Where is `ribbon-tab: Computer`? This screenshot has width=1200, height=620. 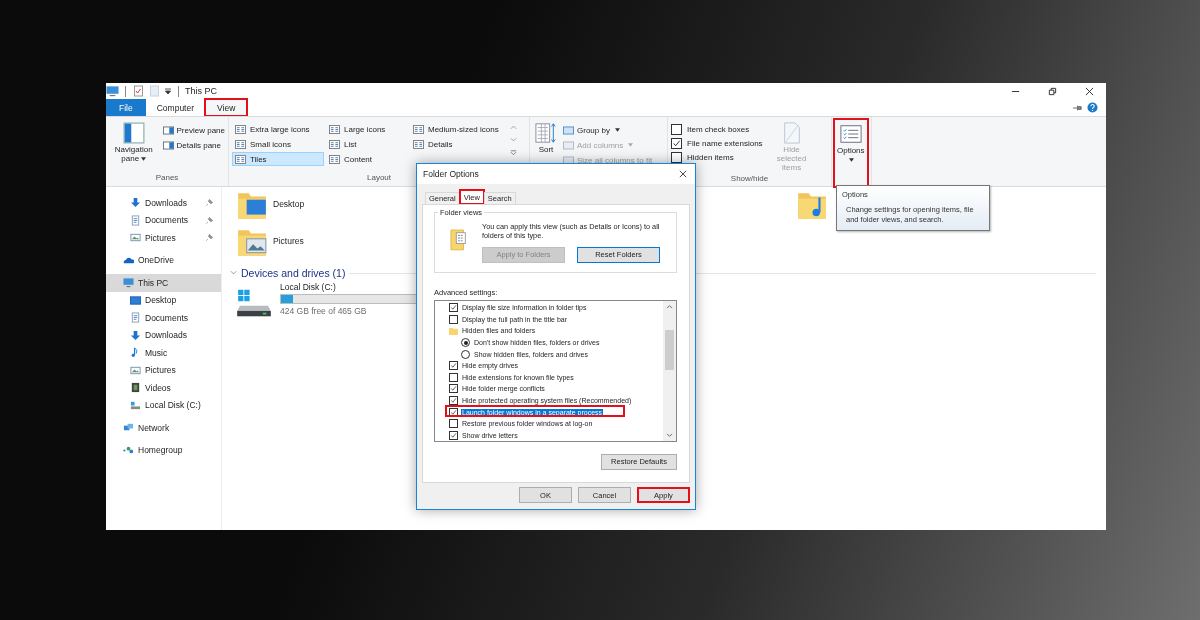
ribbon-tab: Computer is located at coordinates (175, 107).